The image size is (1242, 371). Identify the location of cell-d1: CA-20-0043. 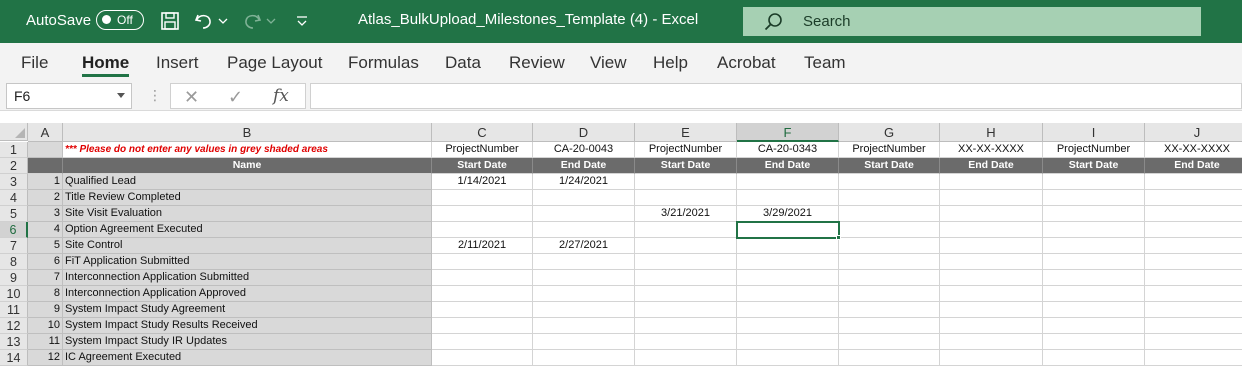
(584, 150).